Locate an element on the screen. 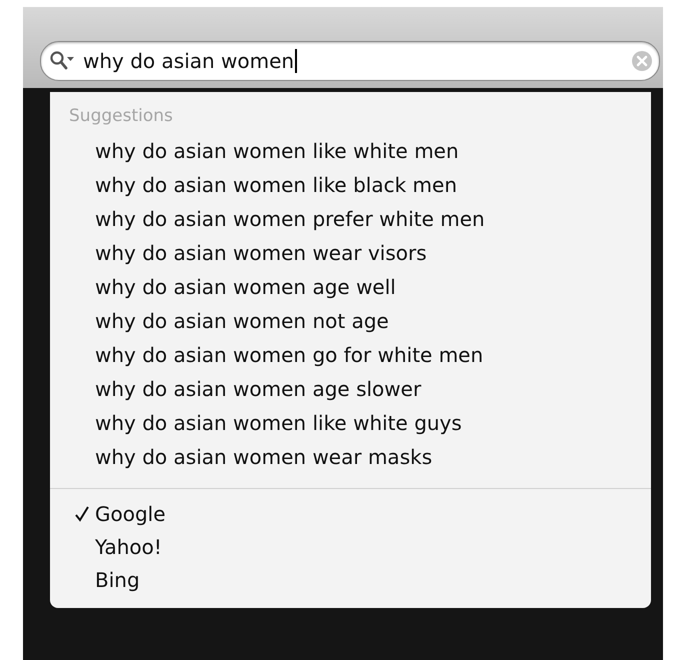 The image size is (696, 660). suggestion-item: why do asian women age slower is located at coordinates (350, 389).